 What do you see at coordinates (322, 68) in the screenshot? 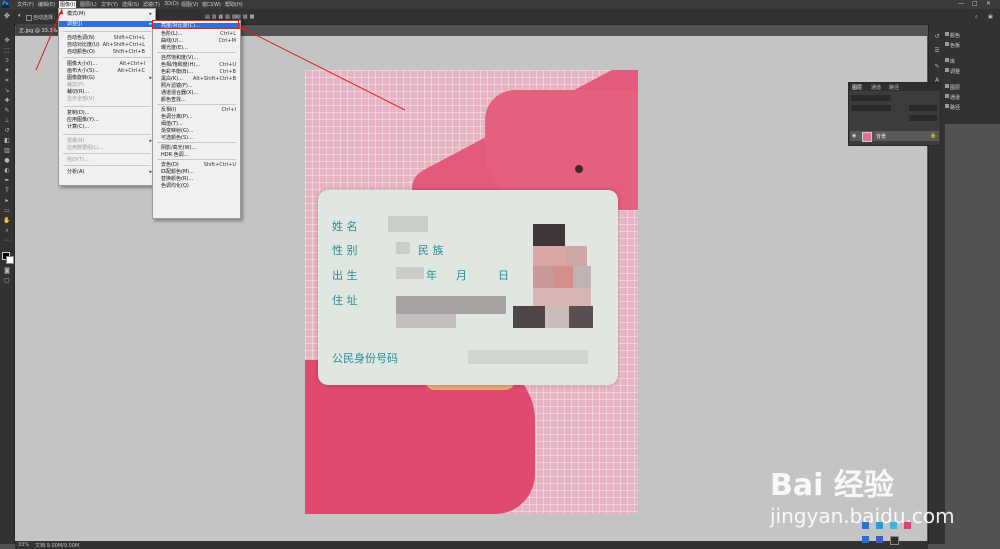
I see `arrow-to-brightness` at bounding box center [322, 68].